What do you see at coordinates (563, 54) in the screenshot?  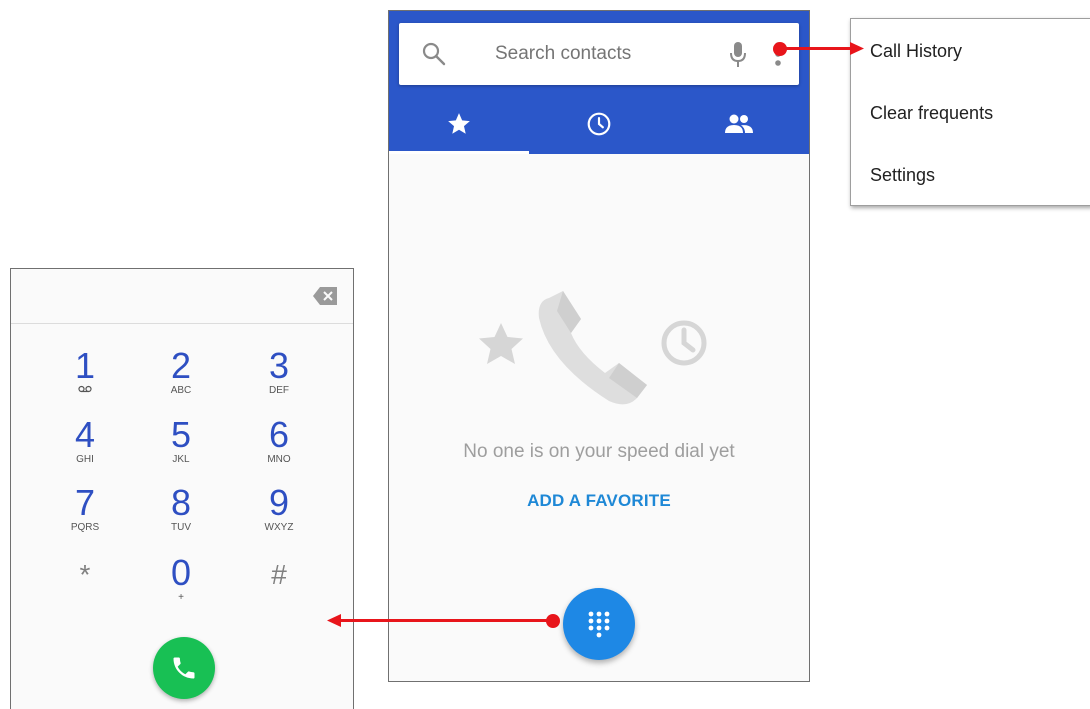 I see `search-input: Search contacts` at bounding box center [563, 54].